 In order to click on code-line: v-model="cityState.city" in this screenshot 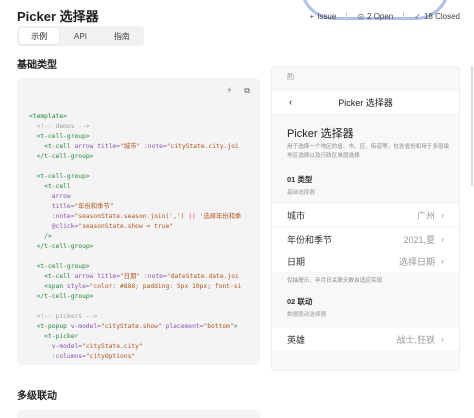, I will do `click(135, 347)`.